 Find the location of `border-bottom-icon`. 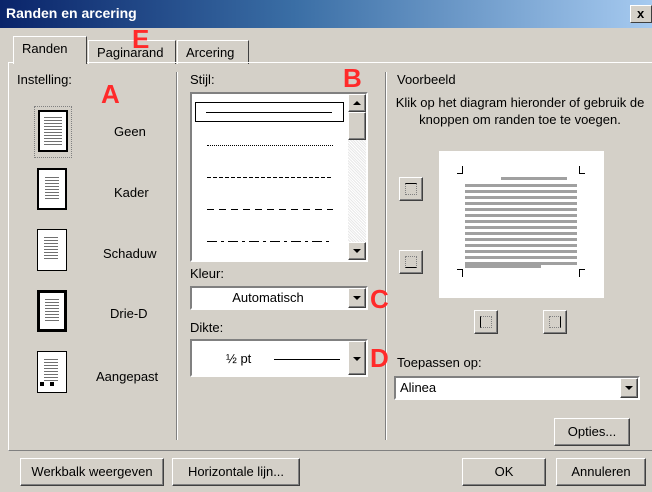

border-bottom-icon is located at coordinates (411, 262).